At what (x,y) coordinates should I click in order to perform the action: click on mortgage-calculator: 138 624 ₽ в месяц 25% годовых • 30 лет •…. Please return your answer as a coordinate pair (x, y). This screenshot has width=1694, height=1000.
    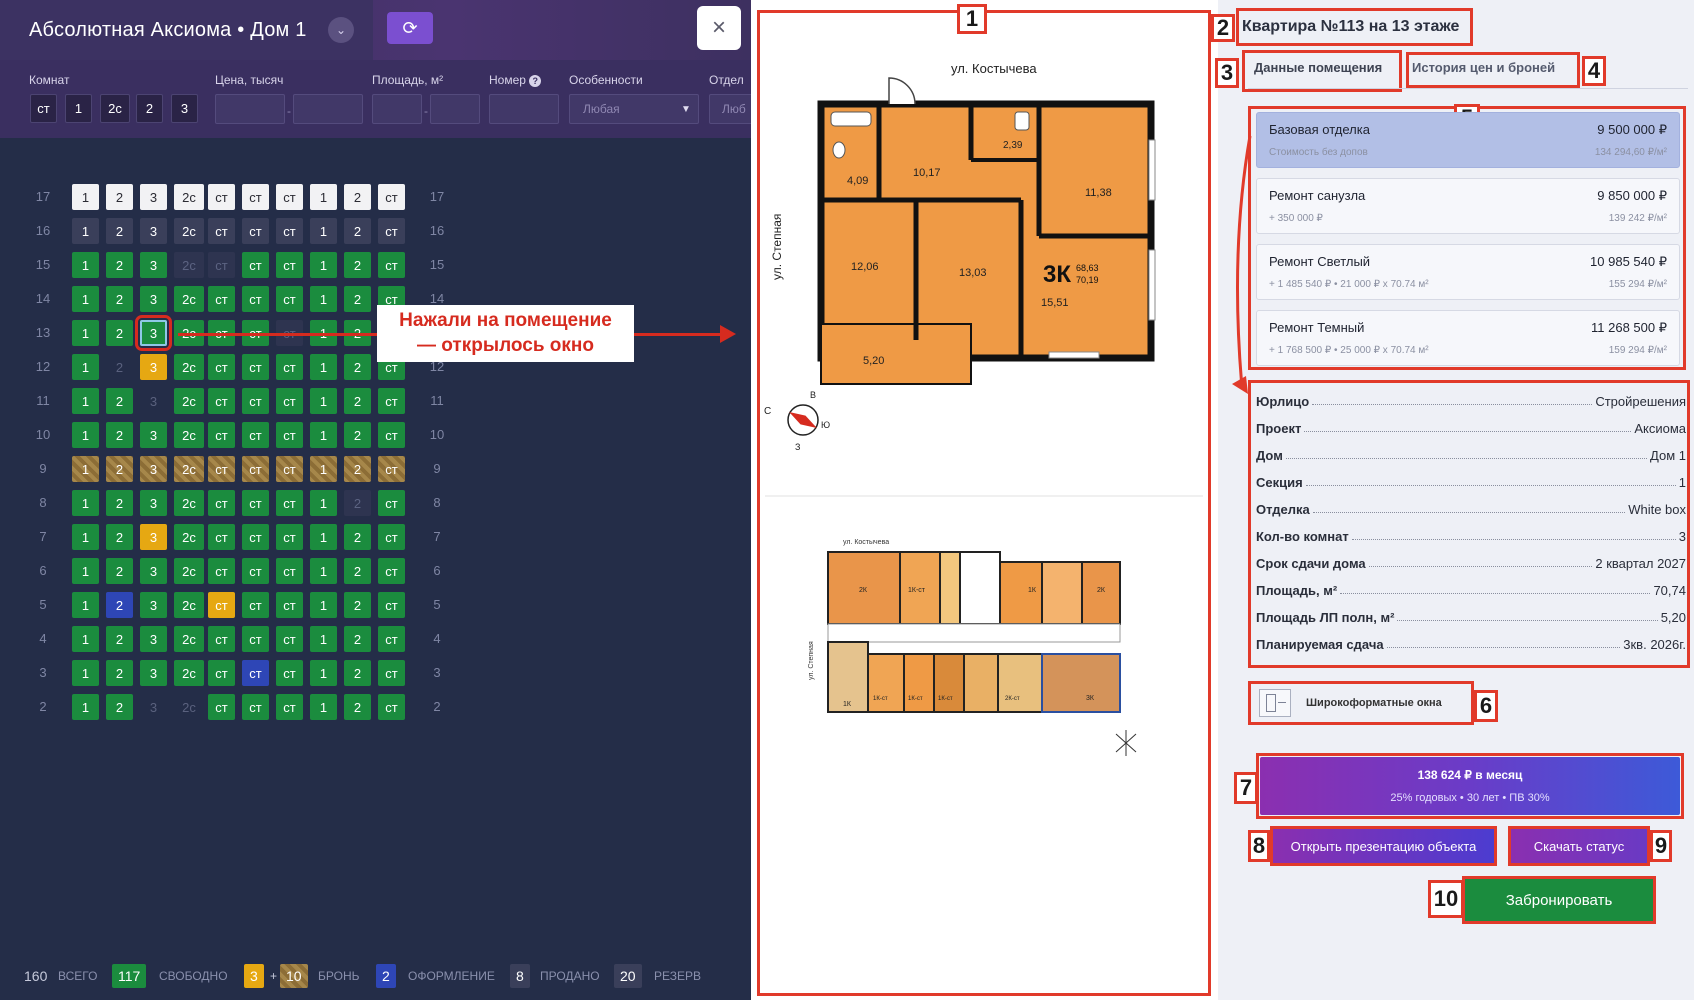
    Looking at the image, I should click on (1470, 786).